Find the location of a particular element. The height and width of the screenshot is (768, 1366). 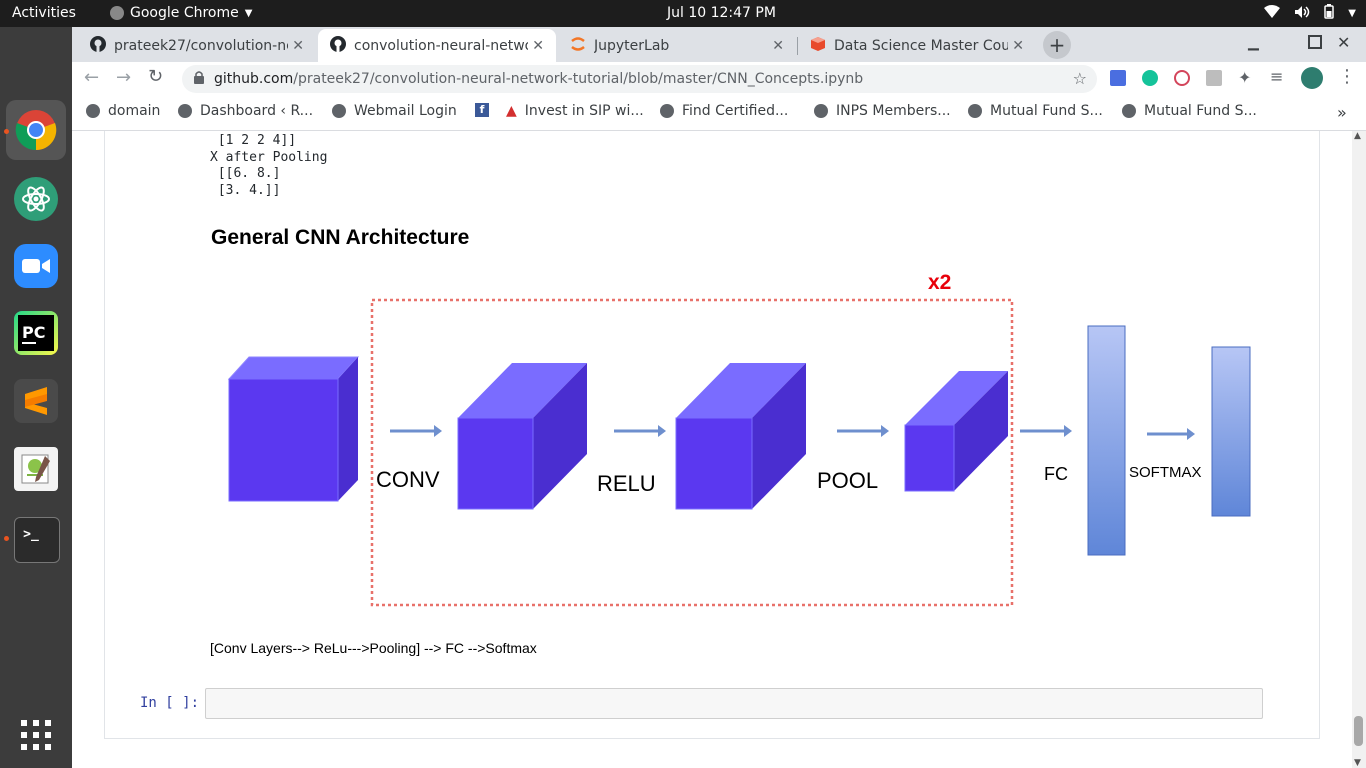

minimize-button: ▁ is located at coordinates (1253, 43).